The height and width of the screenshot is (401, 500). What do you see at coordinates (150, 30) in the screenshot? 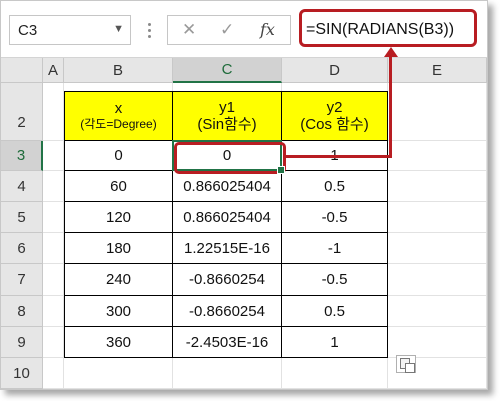
I see `drag-handle-icon` at bounding box center [150, 30].